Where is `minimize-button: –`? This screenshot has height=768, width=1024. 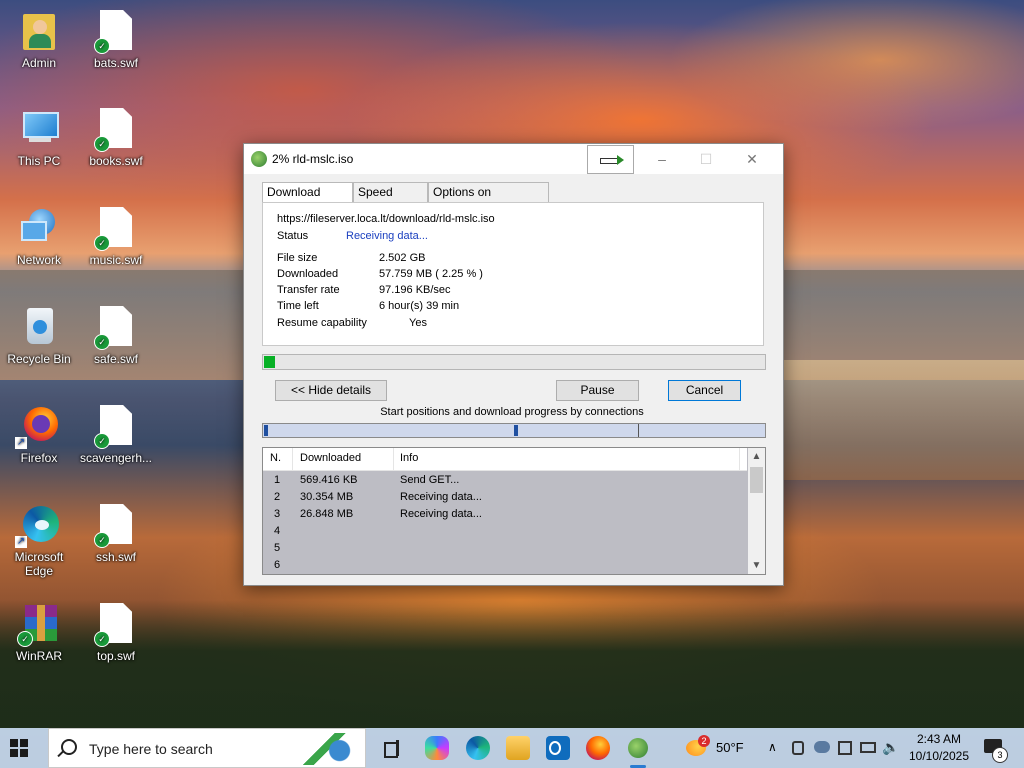 minimize-button: – is located at coordinates (662, 159).